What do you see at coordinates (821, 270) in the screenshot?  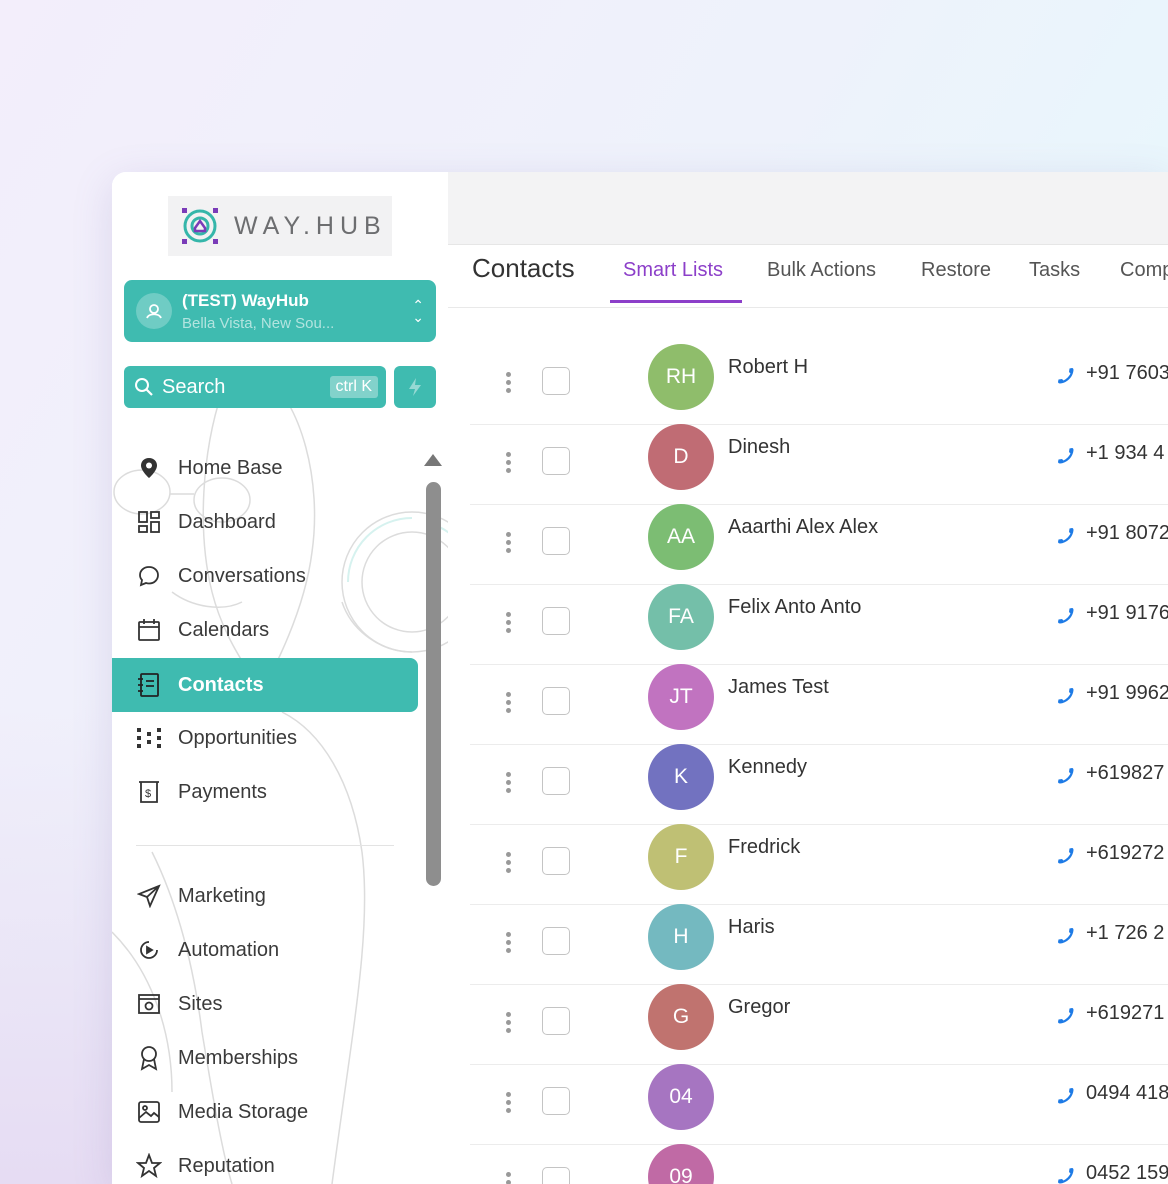 I see `tab-bulk-actions: Bulk Actions` at bounding box center [821, 270].